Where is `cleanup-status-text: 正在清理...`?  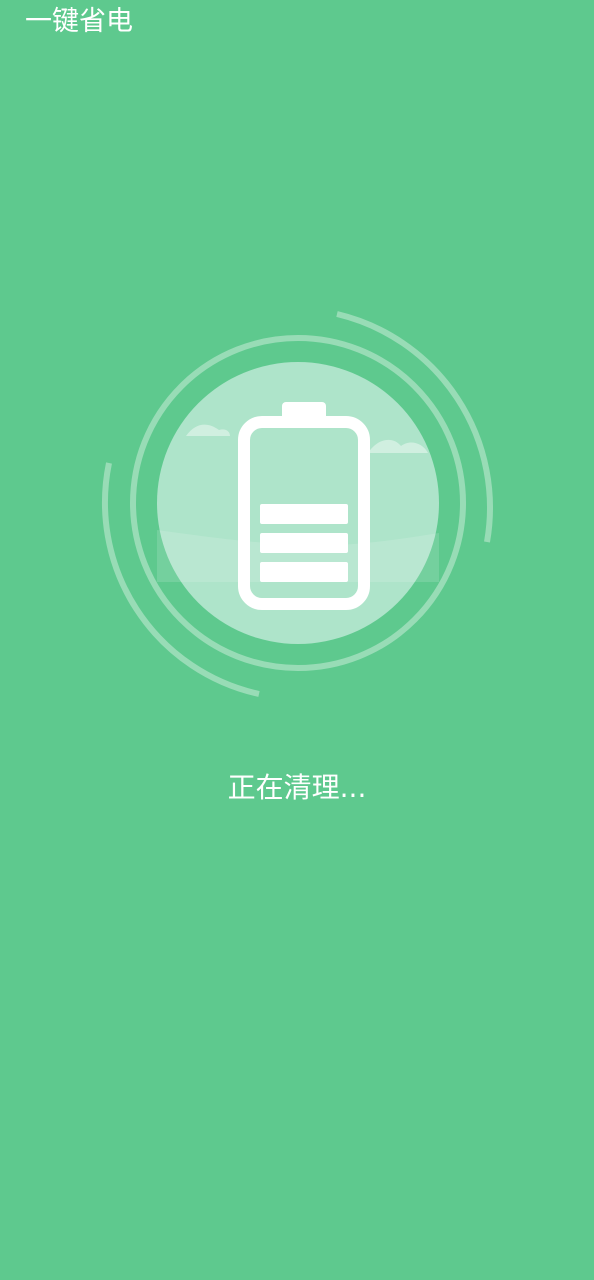 cleanup-status-text: 正在清理... is located at coordinates (297, 787).